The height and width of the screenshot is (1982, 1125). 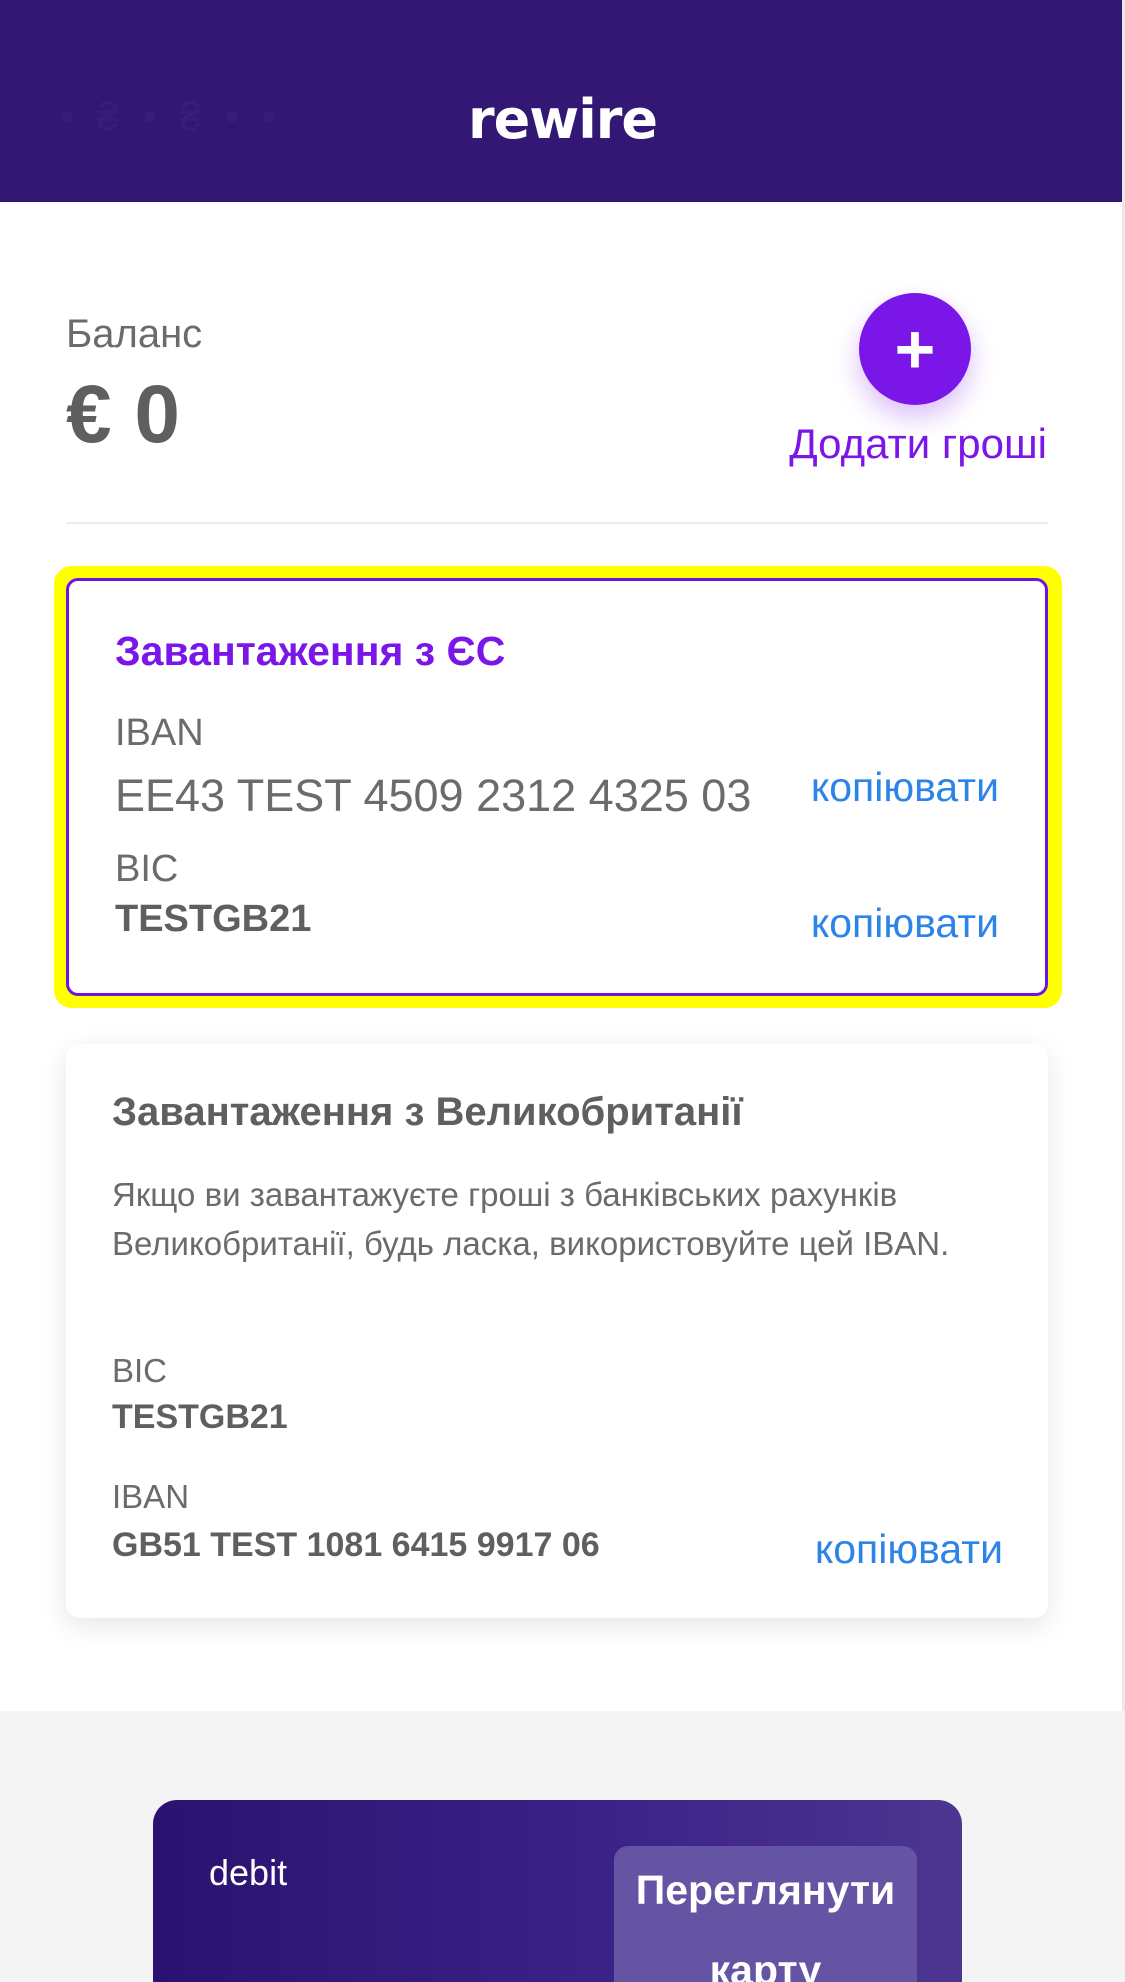 What do you see at coordinates (140, 1370) in the screenshot?
I see `uk-bic-label: BIC` at bounding box center [140, 1370].